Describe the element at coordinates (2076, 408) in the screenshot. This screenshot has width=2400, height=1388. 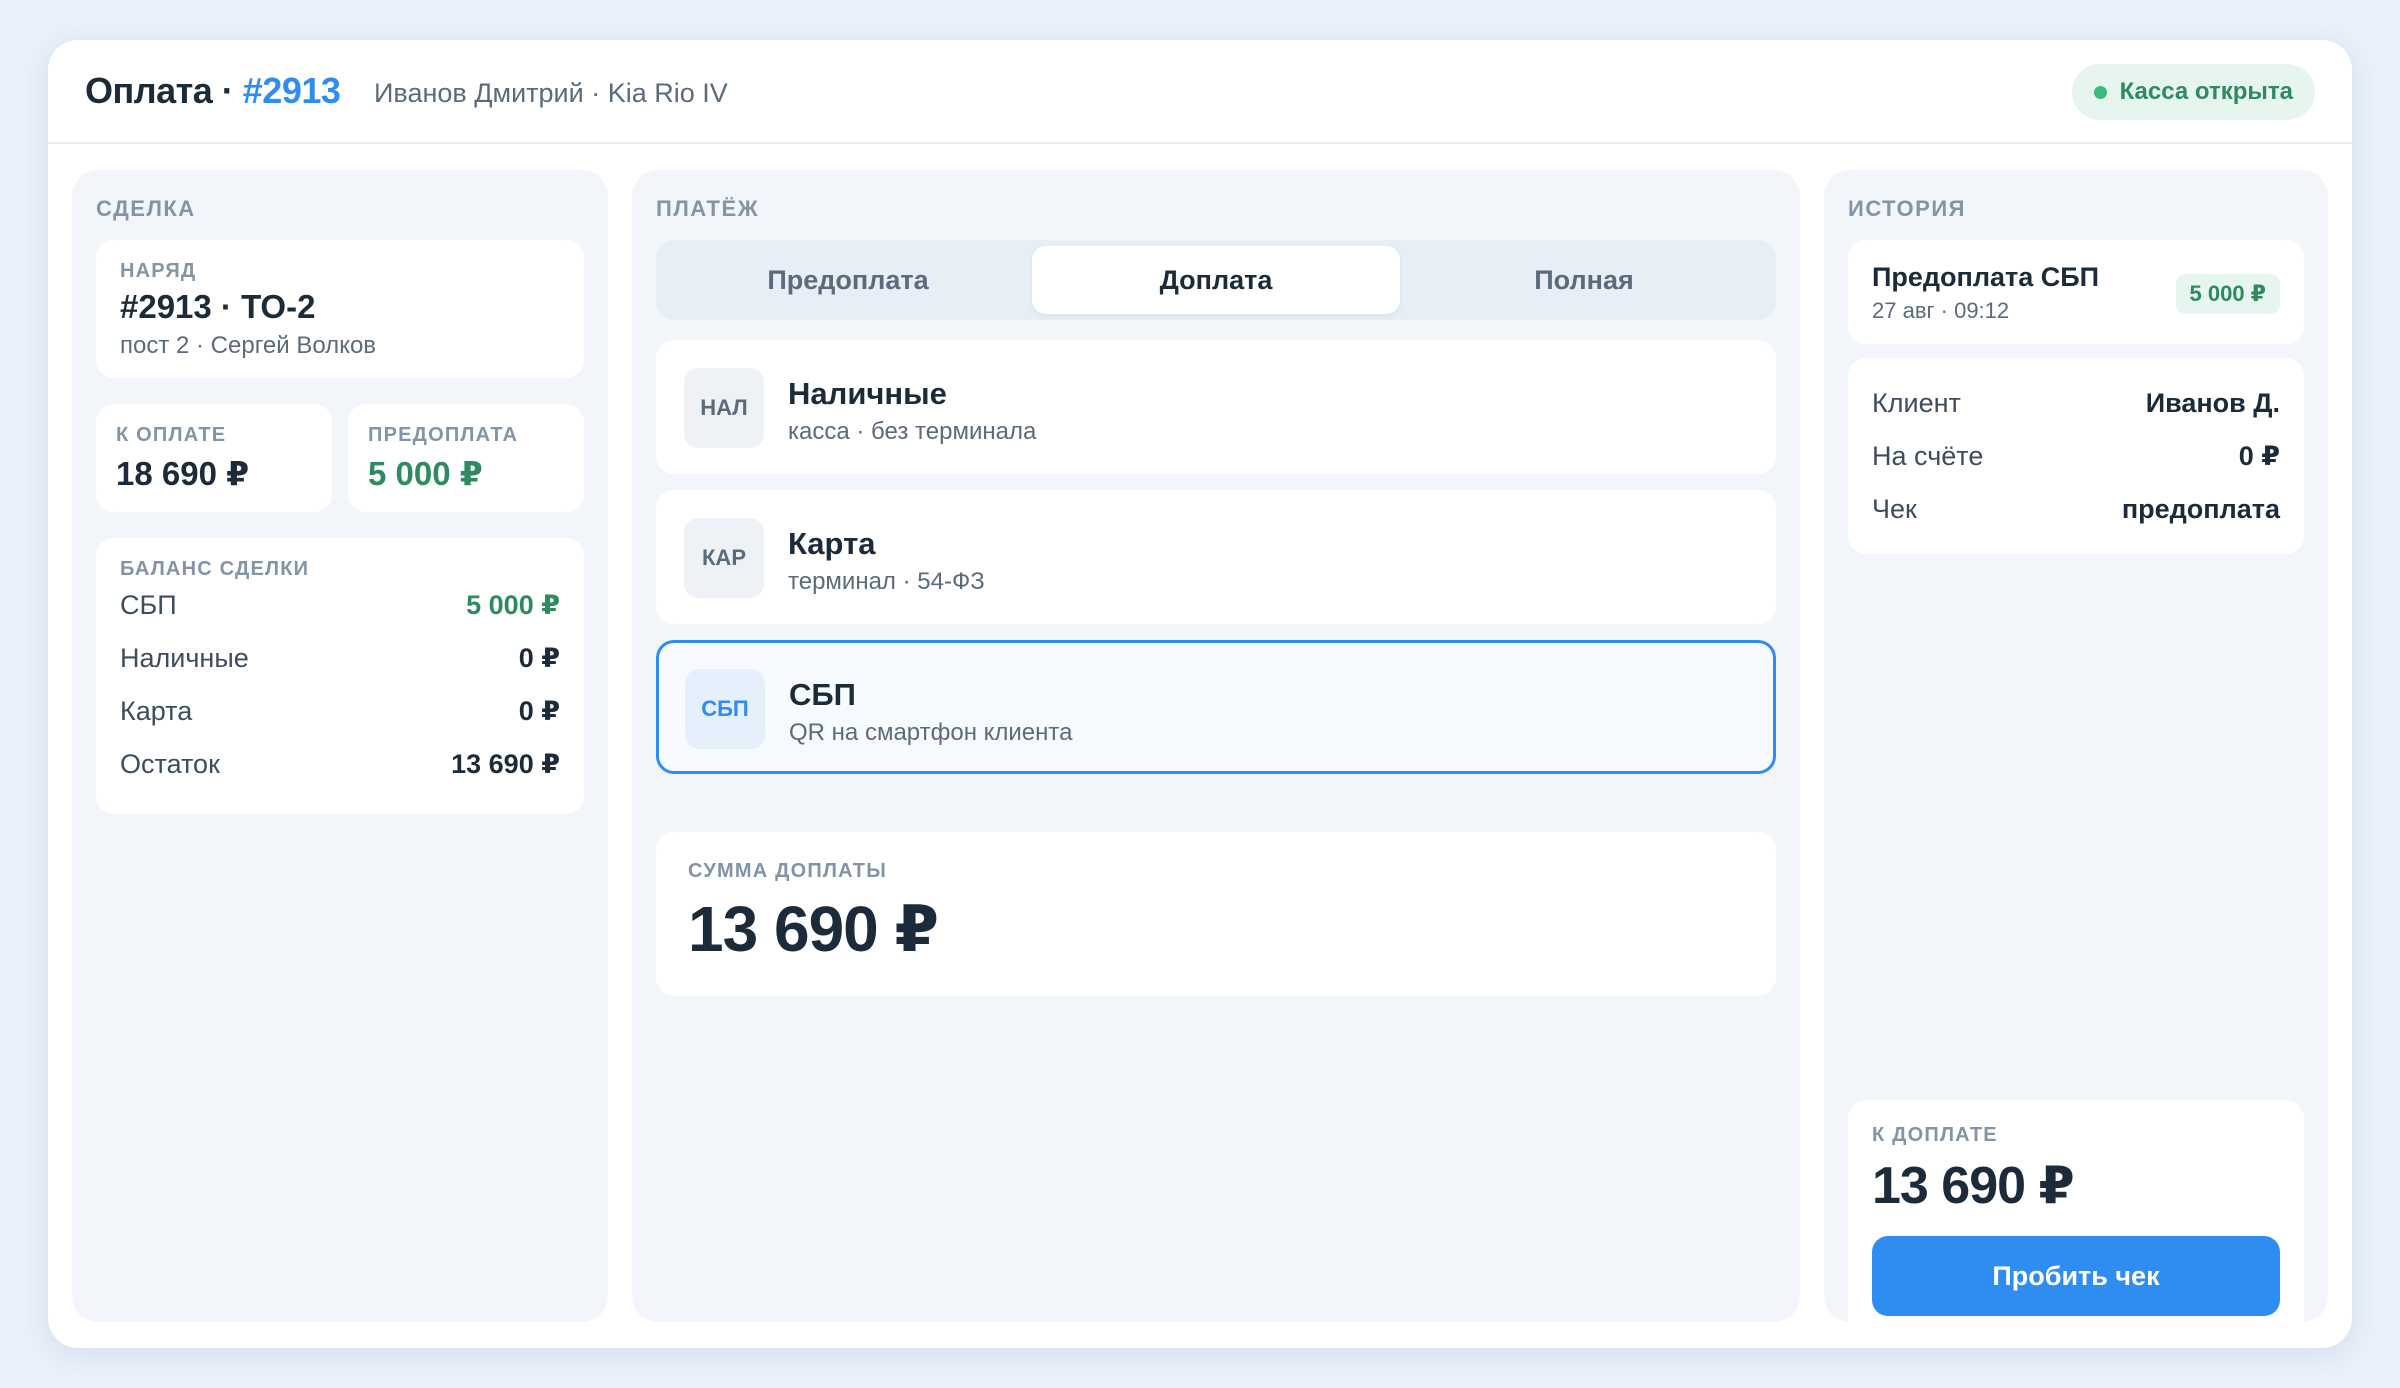
I see `info-row: Клиент Иванов Д.` at that location.